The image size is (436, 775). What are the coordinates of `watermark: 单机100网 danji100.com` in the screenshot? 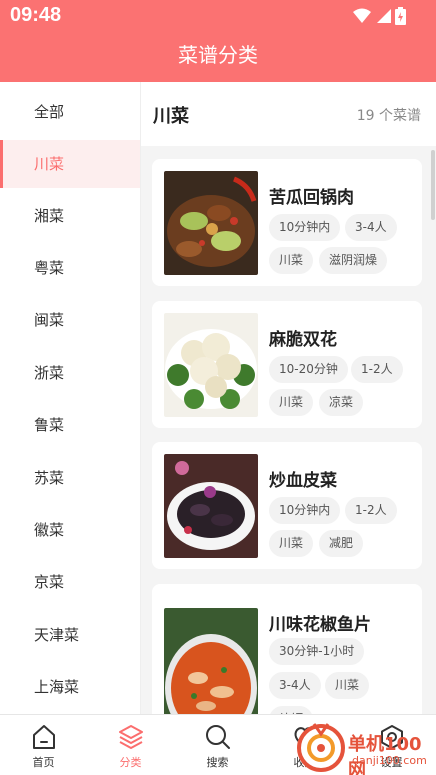 It's located at (363, 747).